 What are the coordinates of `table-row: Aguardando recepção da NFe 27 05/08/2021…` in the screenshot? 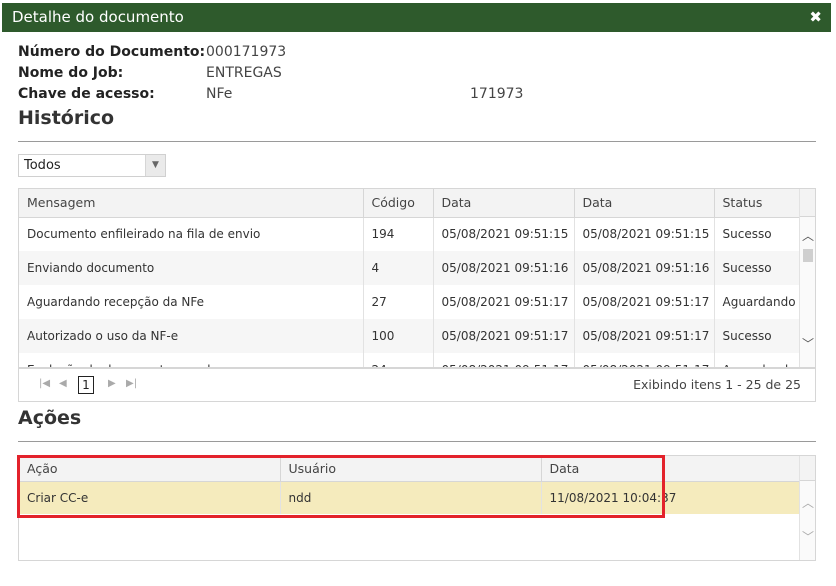 It's located at (410, 302).